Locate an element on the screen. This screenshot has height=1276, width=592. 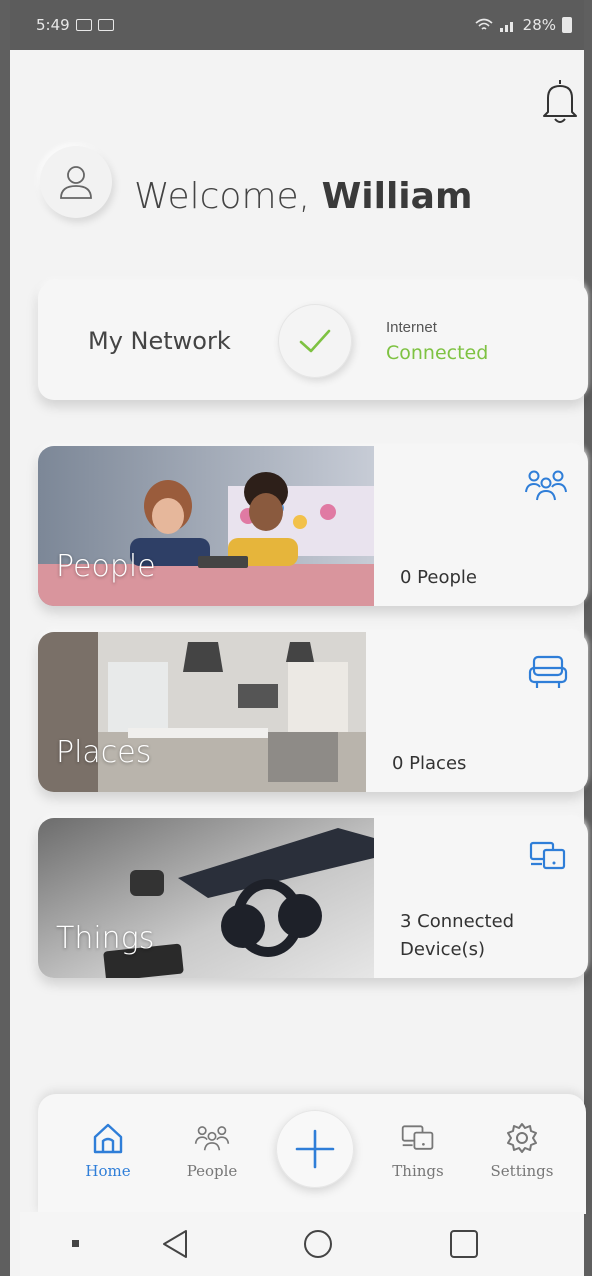
welcome-greeting: Welcome, is located at coordinates (222, 196).